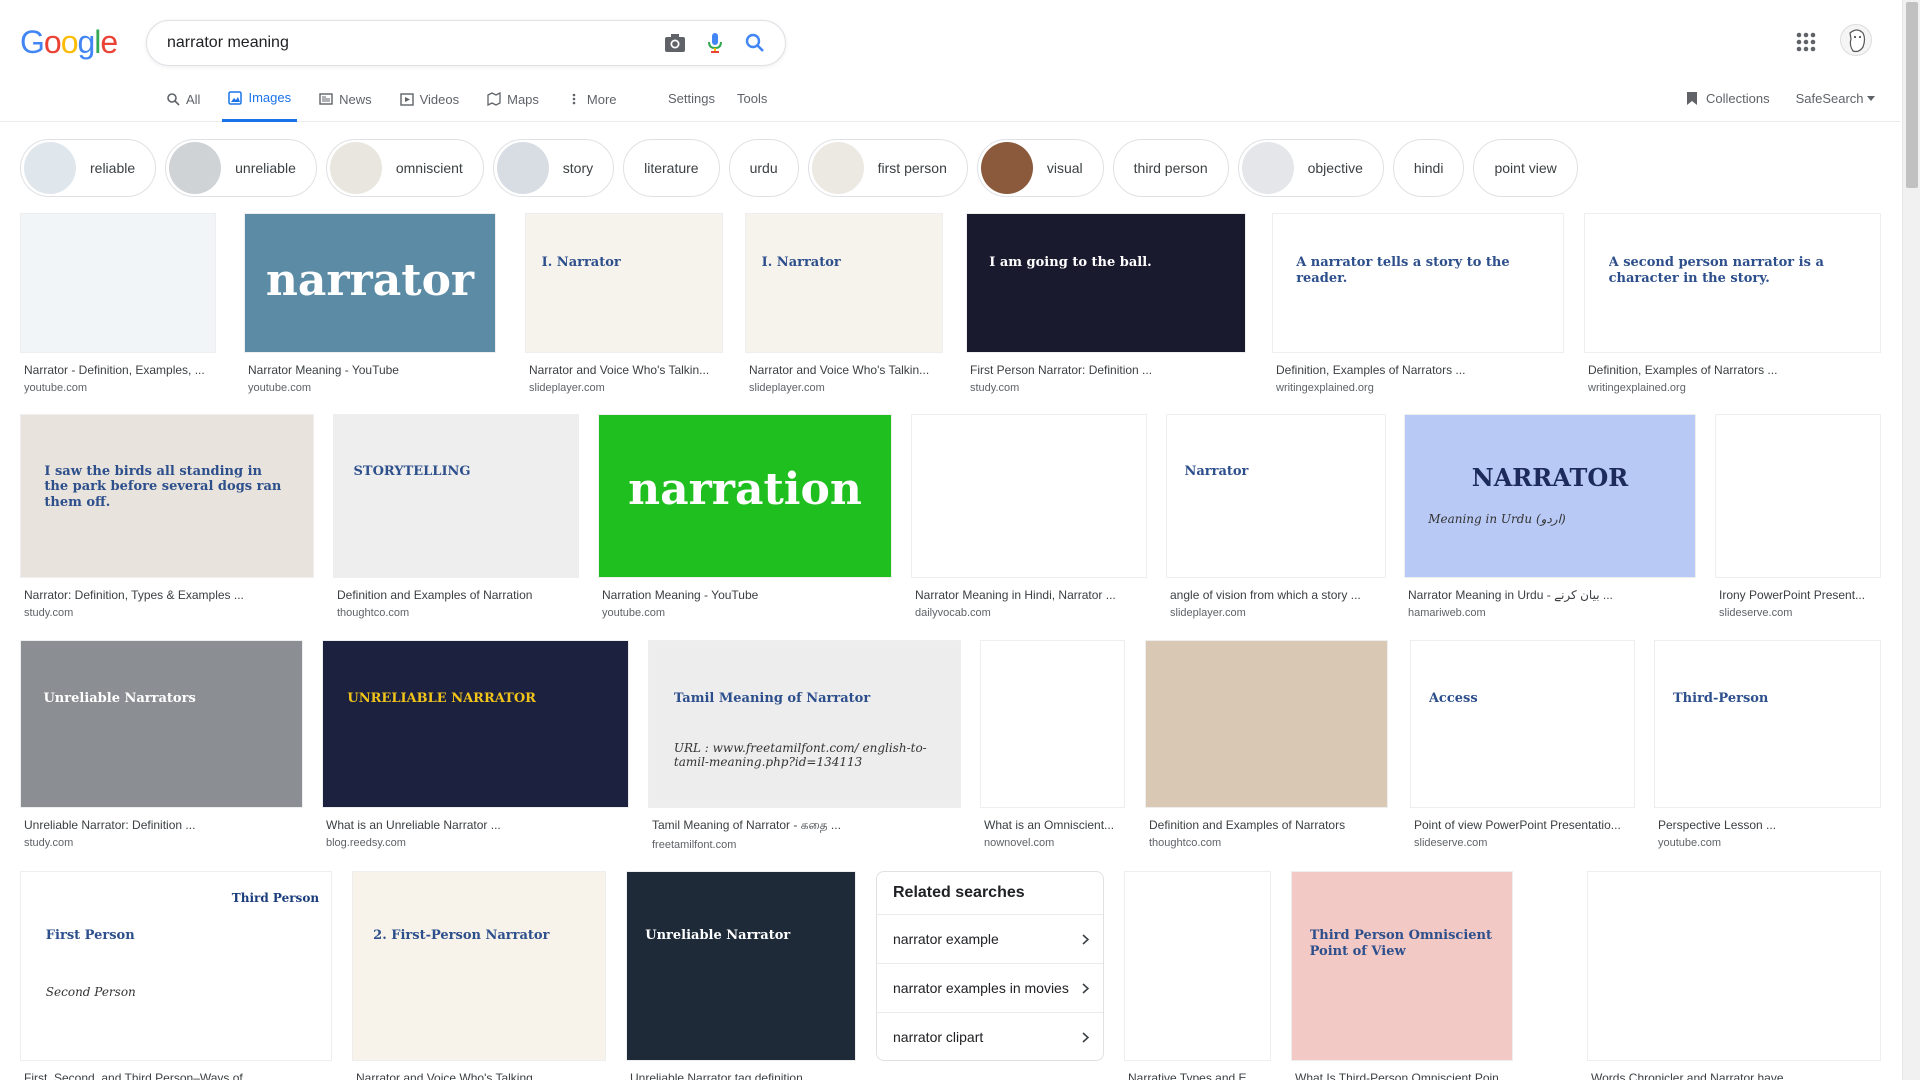 The width and height of the screenshot is (1920, 1080). Describe the element at coordinates (990, 1036) in the screenshot. I see `related-search-item: narrator clipart` at that location.